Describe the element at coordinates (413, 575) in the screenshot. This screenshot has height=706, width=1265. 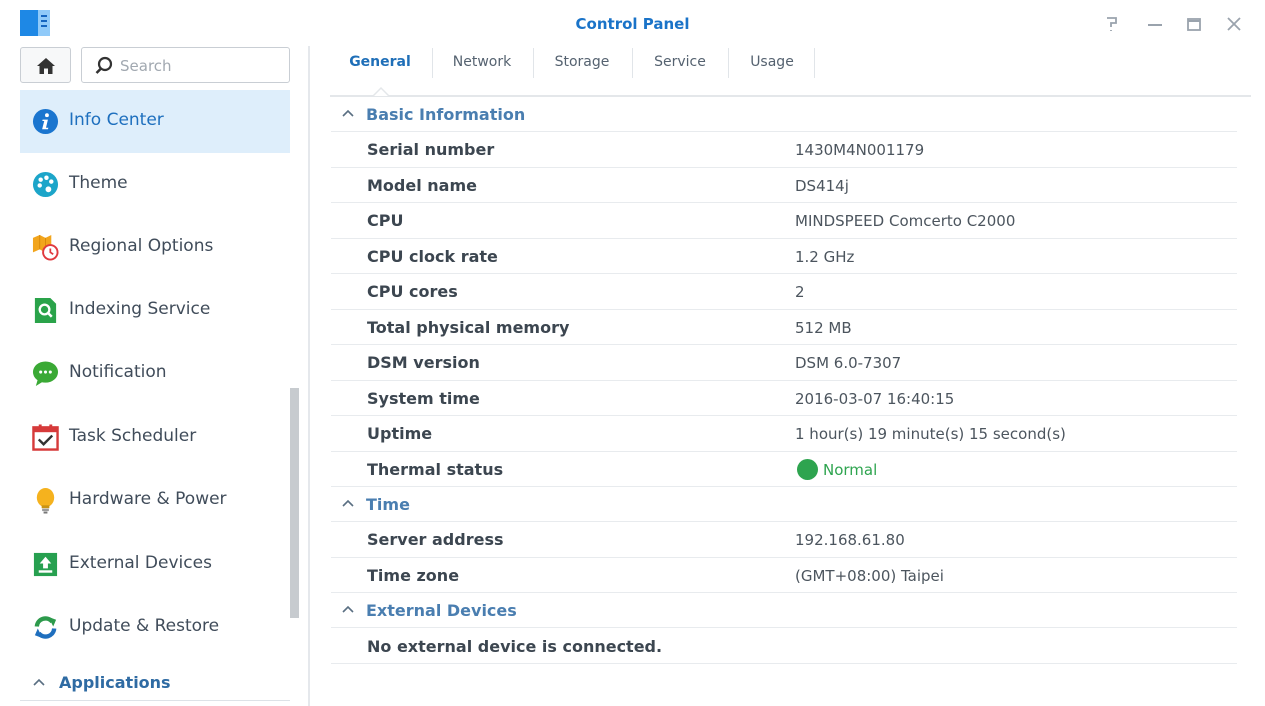
I see `row-label: Time zone` at that location.